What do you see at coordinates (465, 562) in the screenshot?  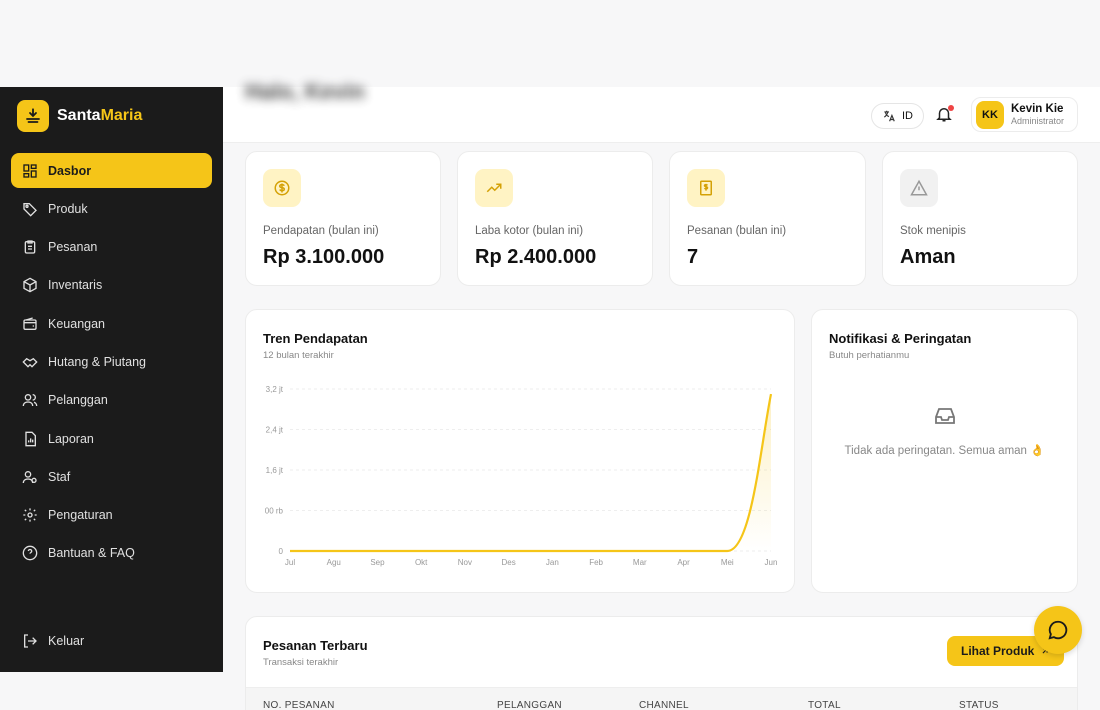 I see `x-tick-label: Nov` at bounding box center [465, 562].